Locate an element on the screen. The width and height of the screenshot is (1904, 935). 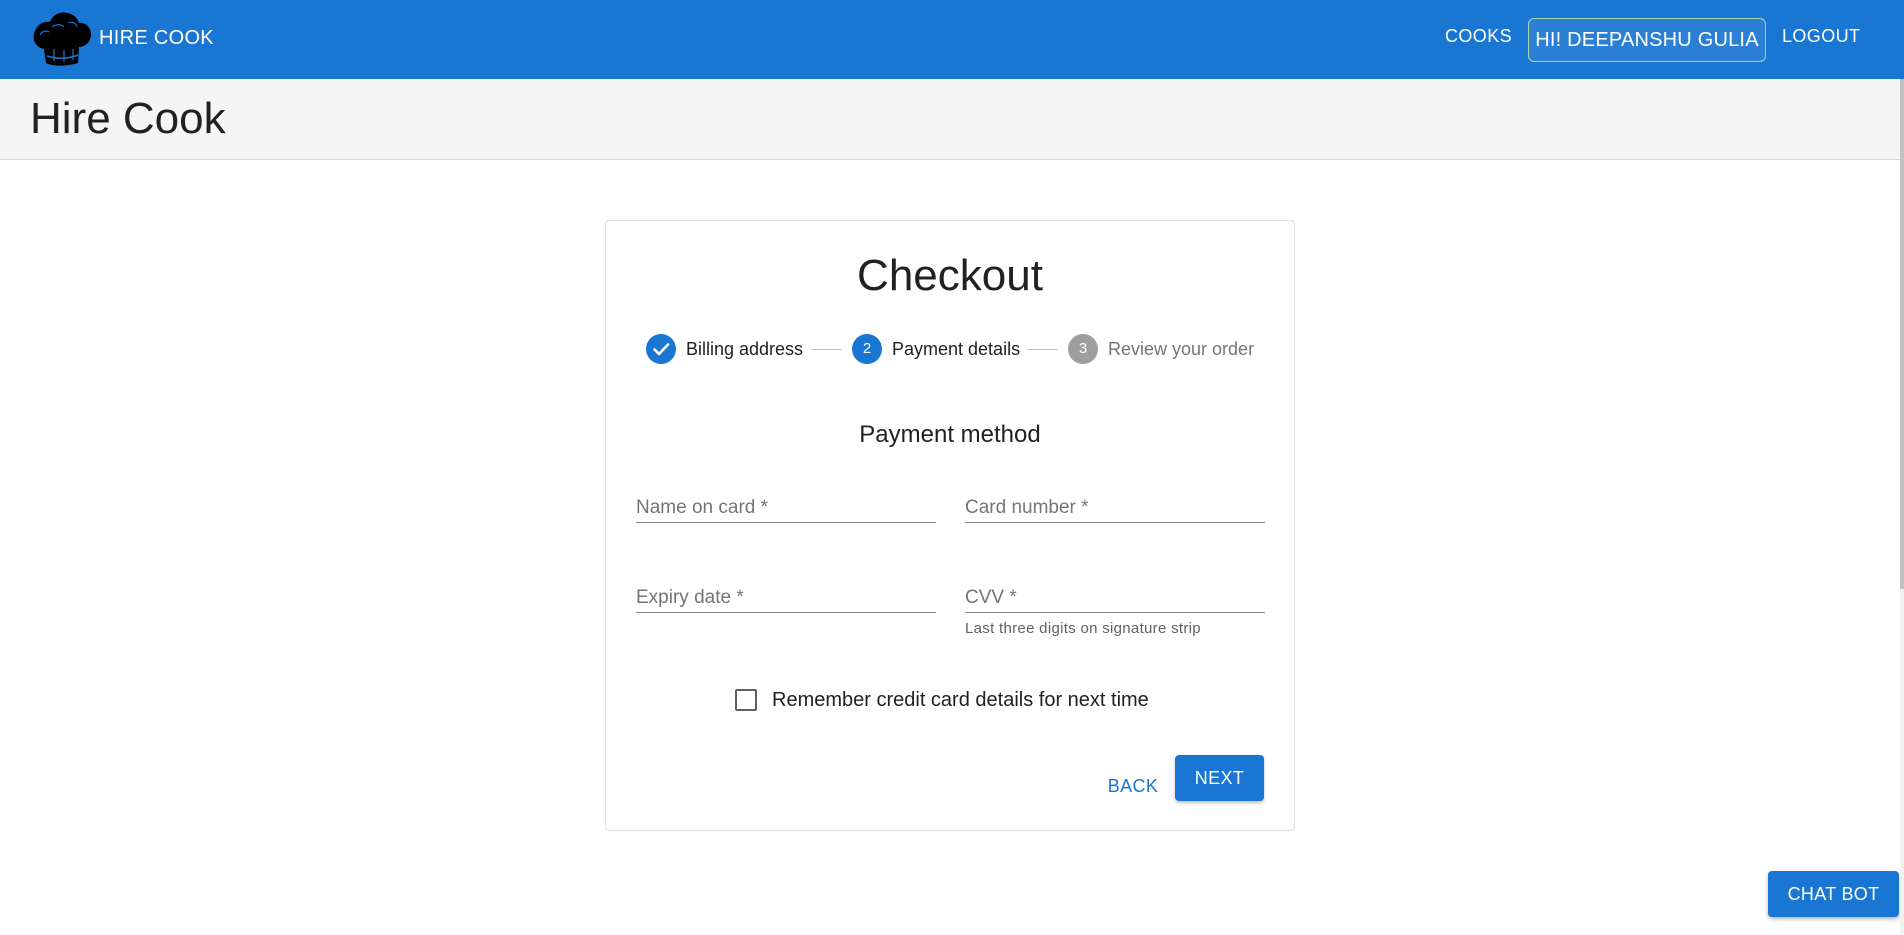
remember-card-checkbox is located at coordinates (746, 700).